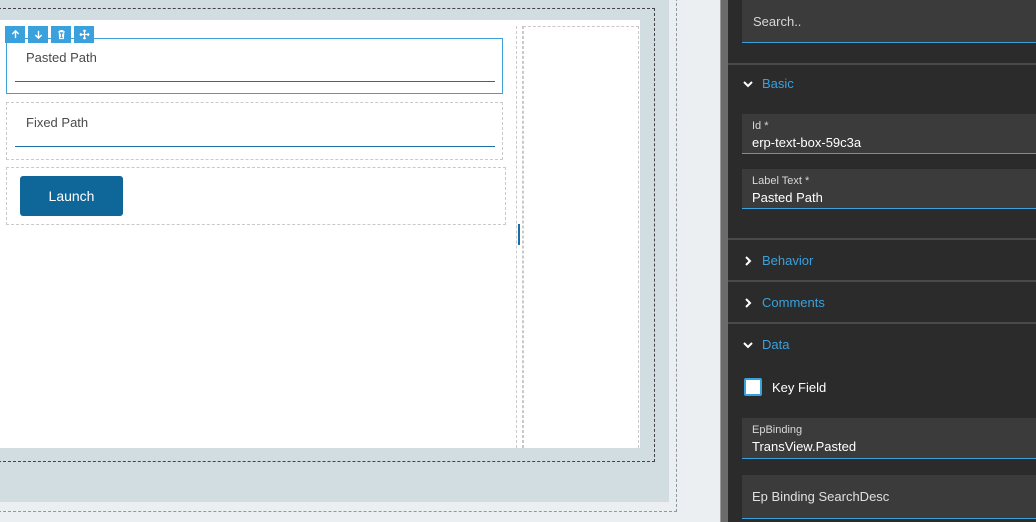 This screenshot has height=522, width=1036. I want to click on section-title: Behavior, so click(788, 260).